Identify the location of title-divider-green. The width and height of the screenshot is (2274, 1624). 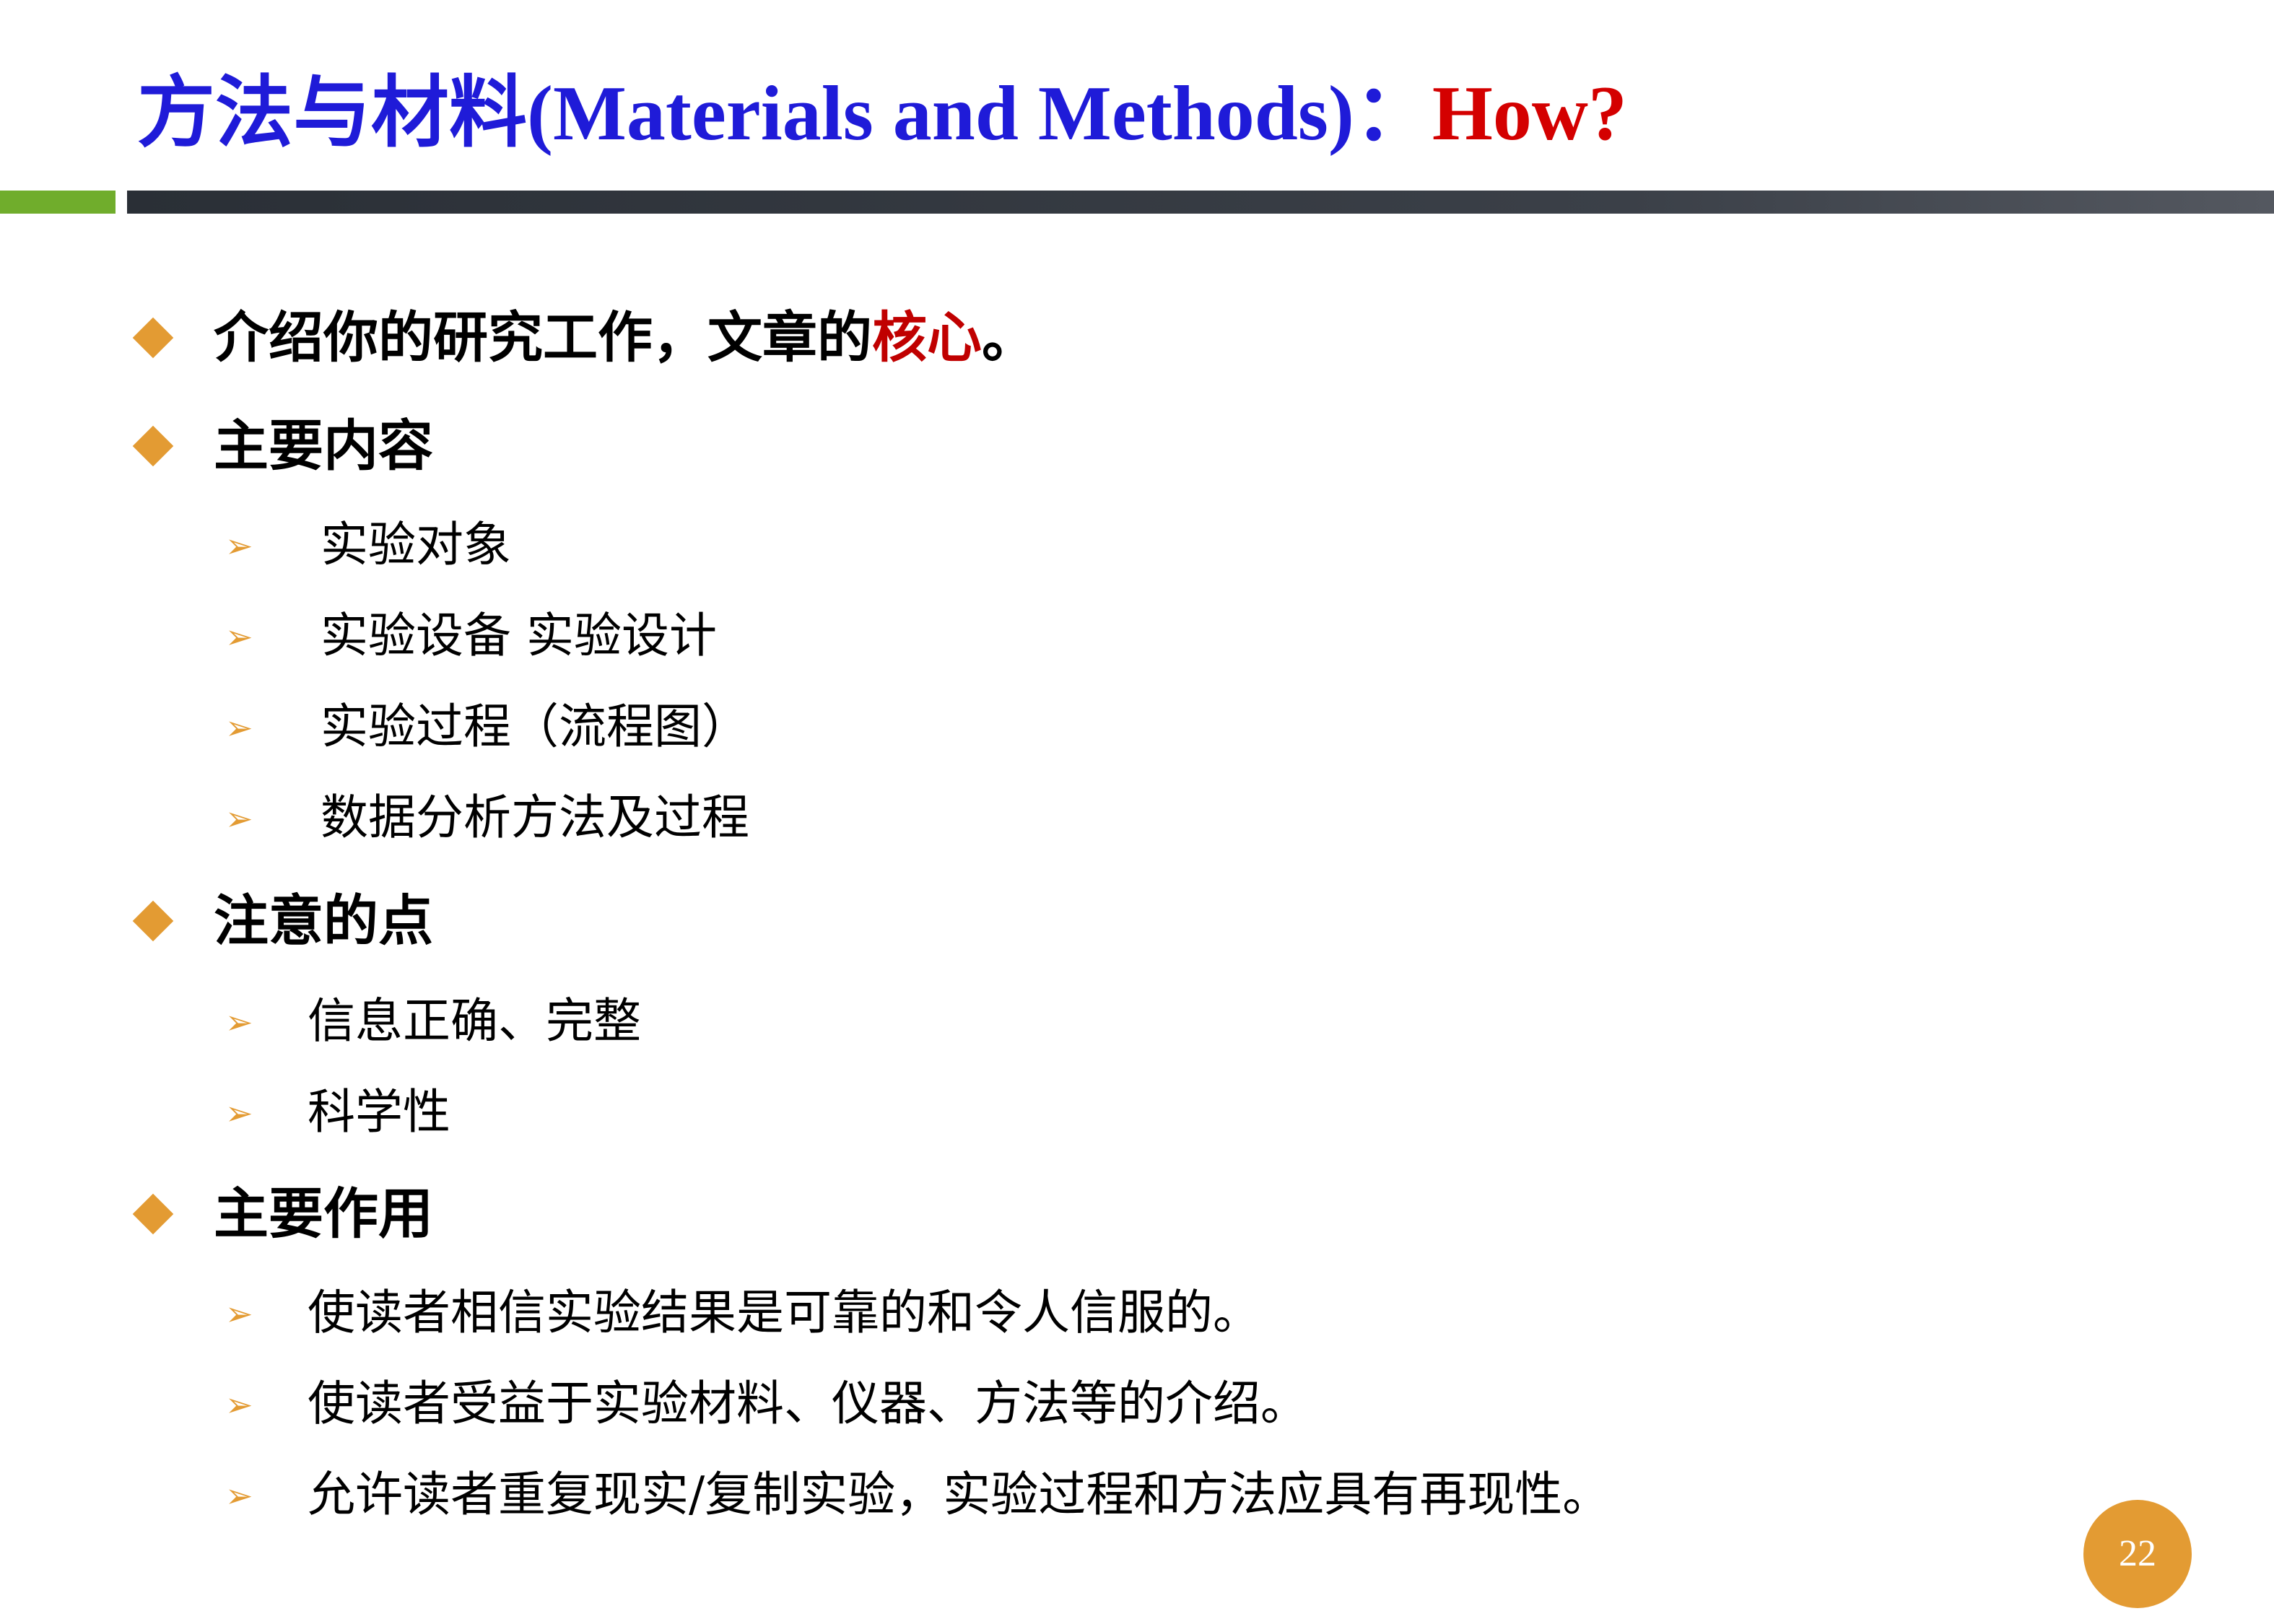
(58, 202).